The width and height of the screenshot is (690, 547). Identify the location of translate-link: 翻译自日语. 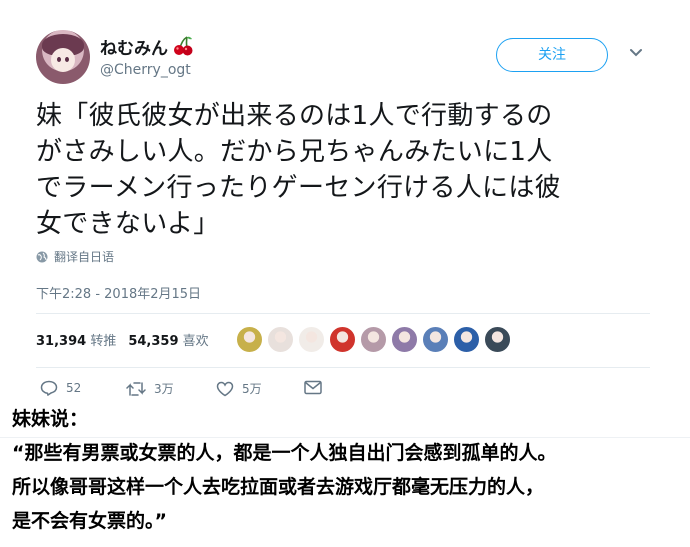
(75, 256).